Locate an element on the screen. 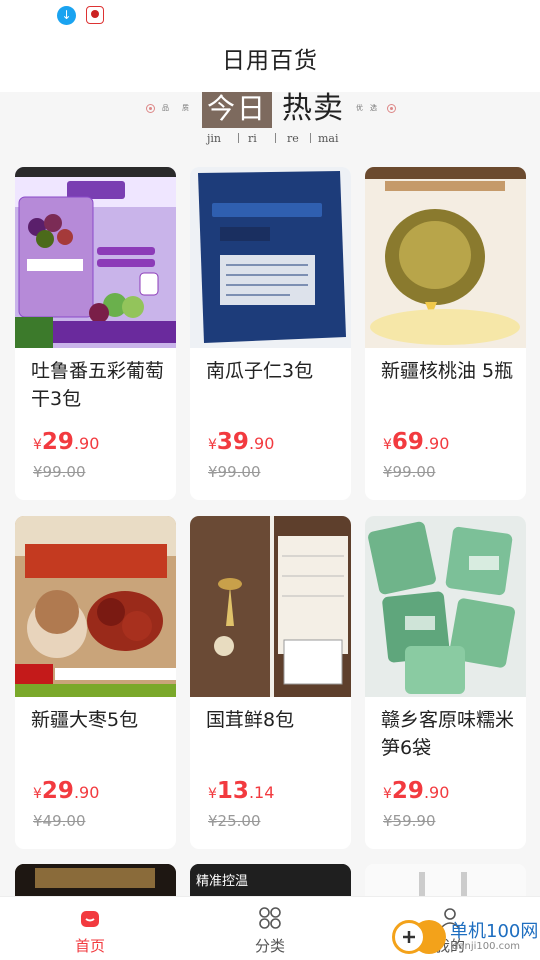 The width and height of the screenshot is (540, 960). grid-icon is located at coordinates (270, 918).